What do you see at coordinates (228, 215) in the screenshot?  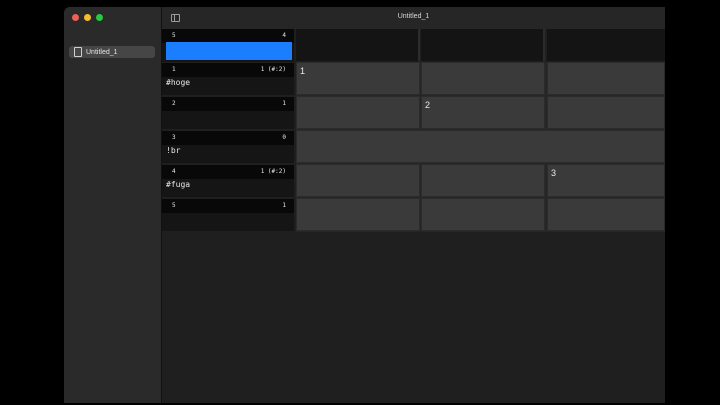 I see `row-head: 5 1` at bounding box center [228, 215].